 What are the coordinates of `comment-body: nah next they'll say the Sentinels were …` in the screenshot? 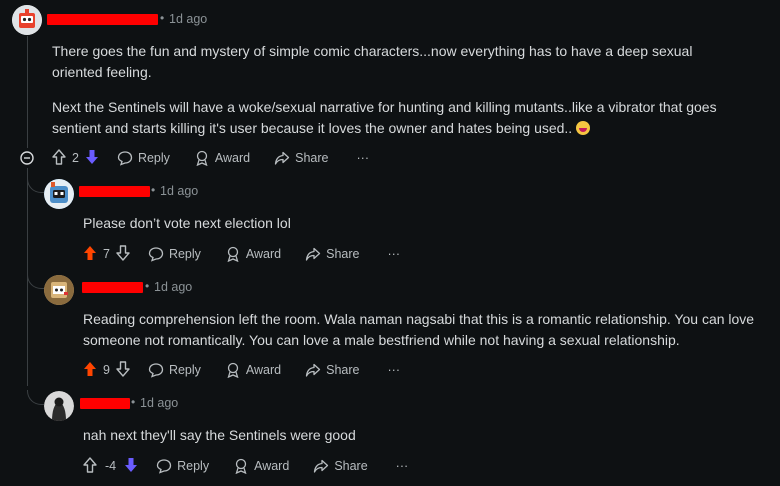 It's located at (413, 435).